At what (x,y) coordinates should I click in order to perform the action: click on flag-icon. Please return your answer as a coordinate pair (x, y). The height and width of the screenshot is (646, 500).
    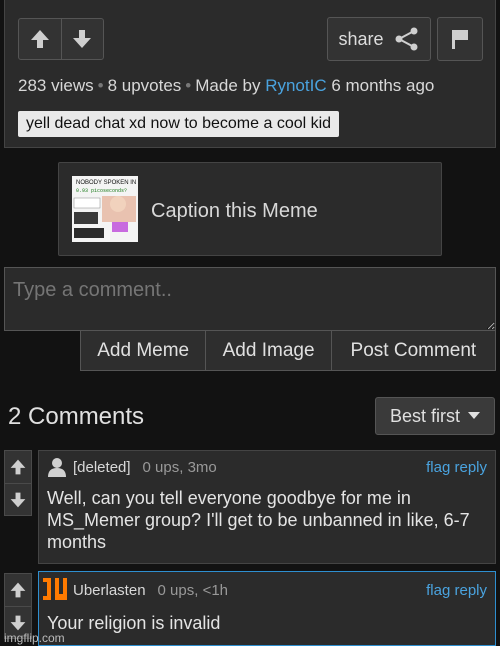
    Looking at the image, I should click on (460, 39).